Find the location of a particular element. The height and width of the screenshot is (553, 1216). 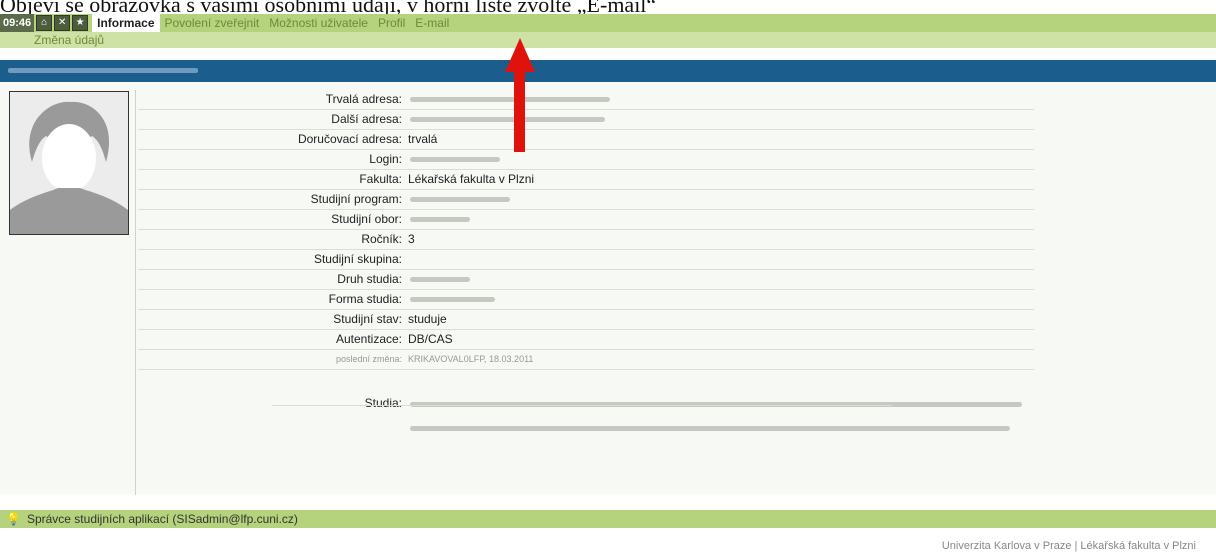

tab-email: E-mail is located at coordinates (432, 23).